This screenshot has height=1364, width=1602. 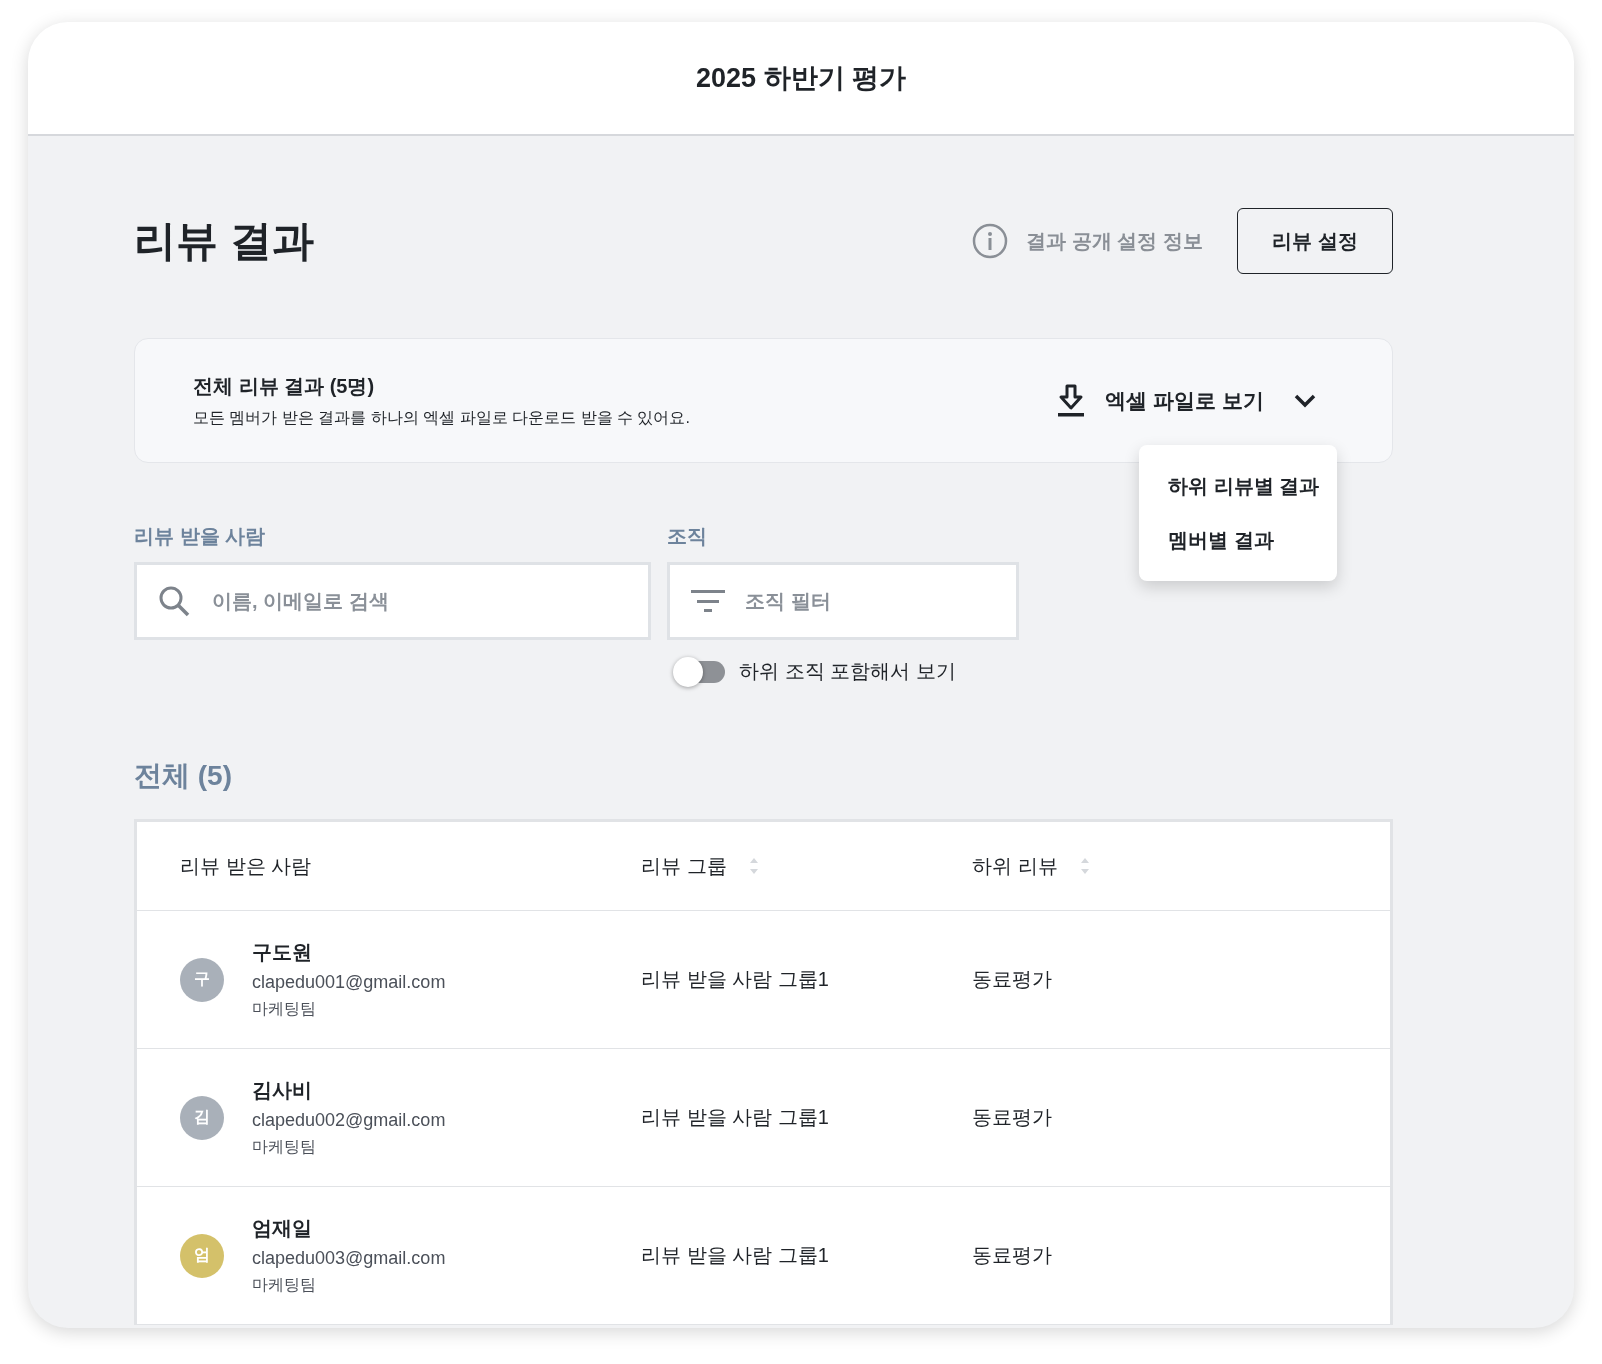 I want to click on search-field: 이름, 이메일로 검색, so click(x=392, y=601).